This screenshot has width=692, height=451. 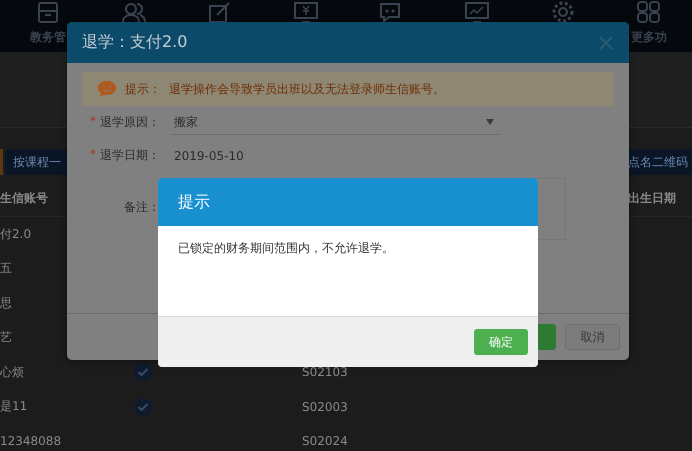 I want to click on reason-select: 搬家, so click(x=335, y=122).